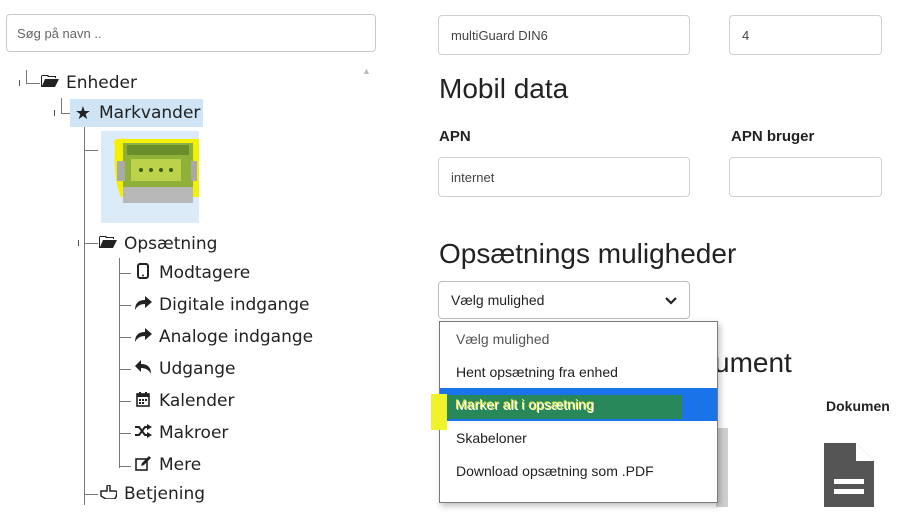 This screenshot has width=917, height=512. I want to click on file-icon, so click(849, 475).